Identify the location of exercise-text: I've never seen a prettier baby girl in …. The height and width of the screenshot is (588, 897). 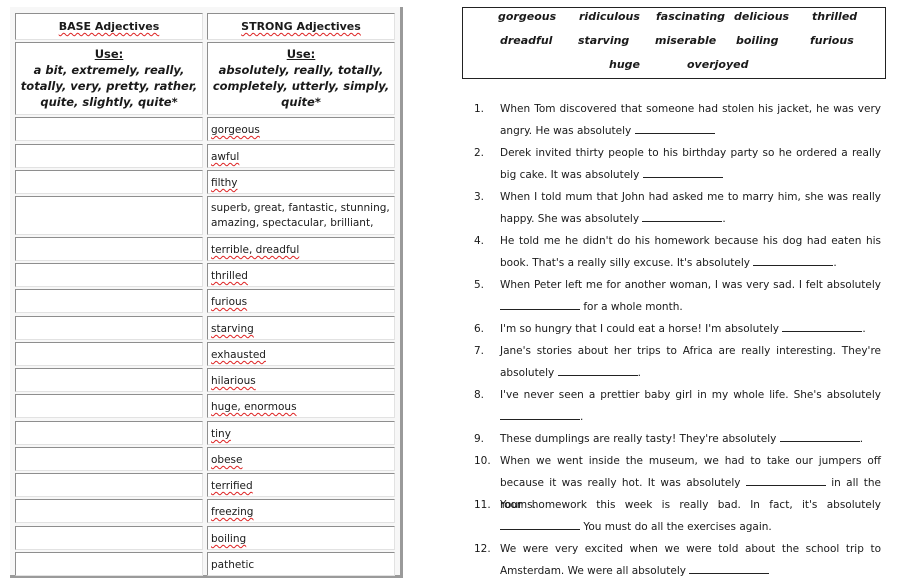
(690, 395).